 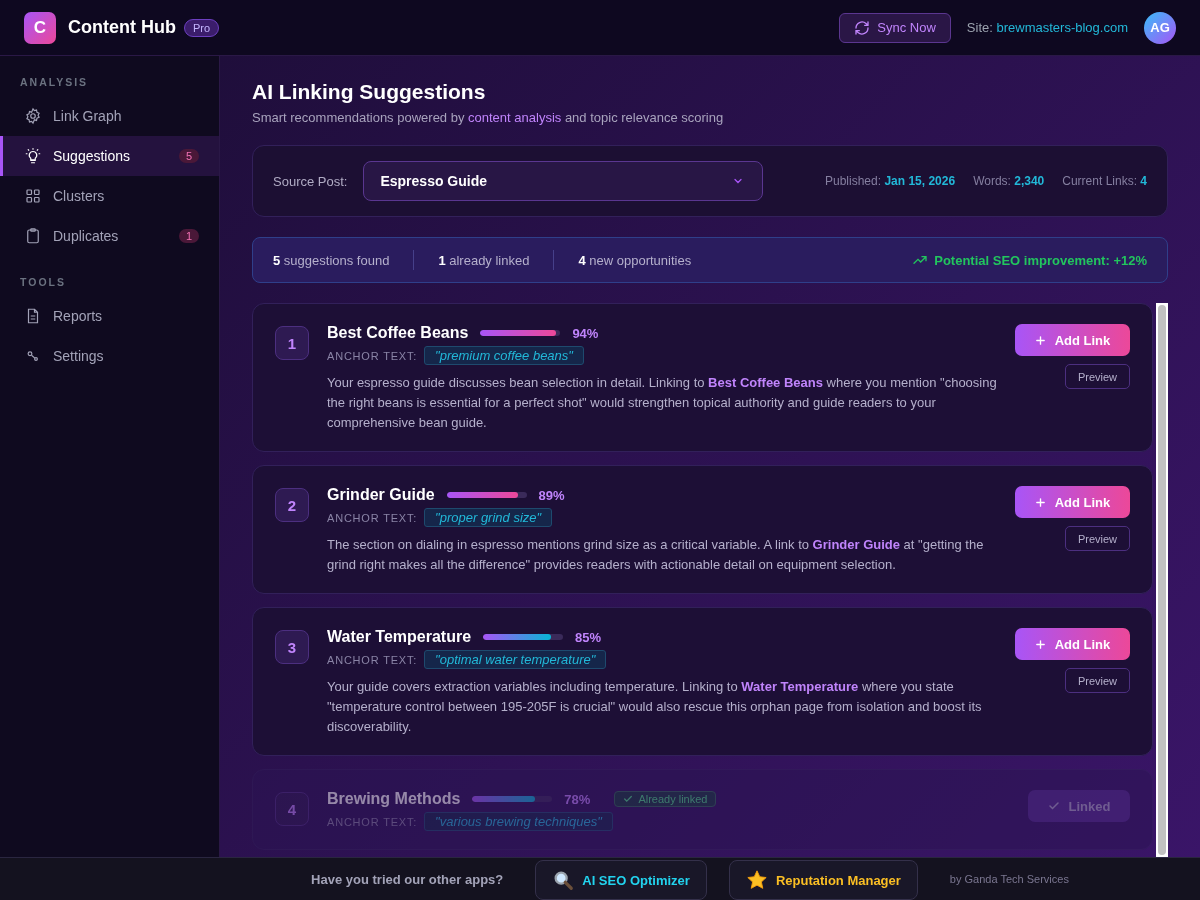 What do you see at coordinates (399, 637) in the screenshot?
I see `suggestion-title: Water Temperature` at bounding box center [399, 637].